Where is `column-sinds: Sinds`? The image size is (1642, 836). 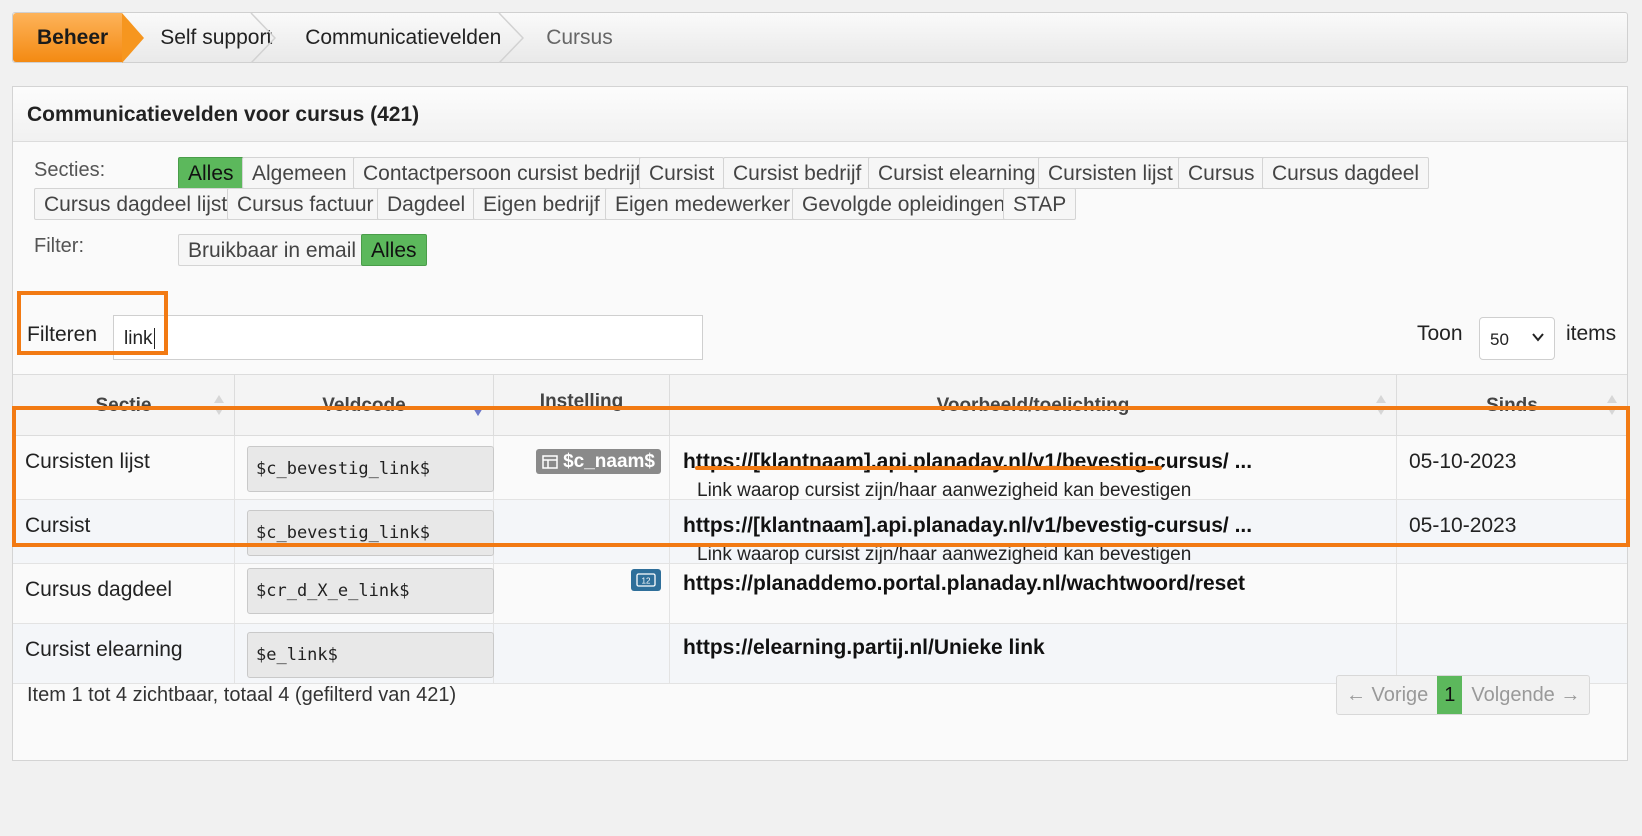
column-sinds: Sinds is located at coordinates (1512, 406).